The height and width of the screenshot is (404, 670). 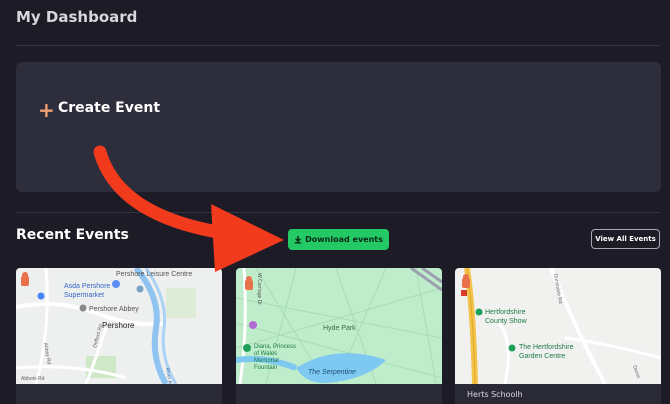 I want to click on recent-events-title: Recent Events, so click(x=72, y=235).